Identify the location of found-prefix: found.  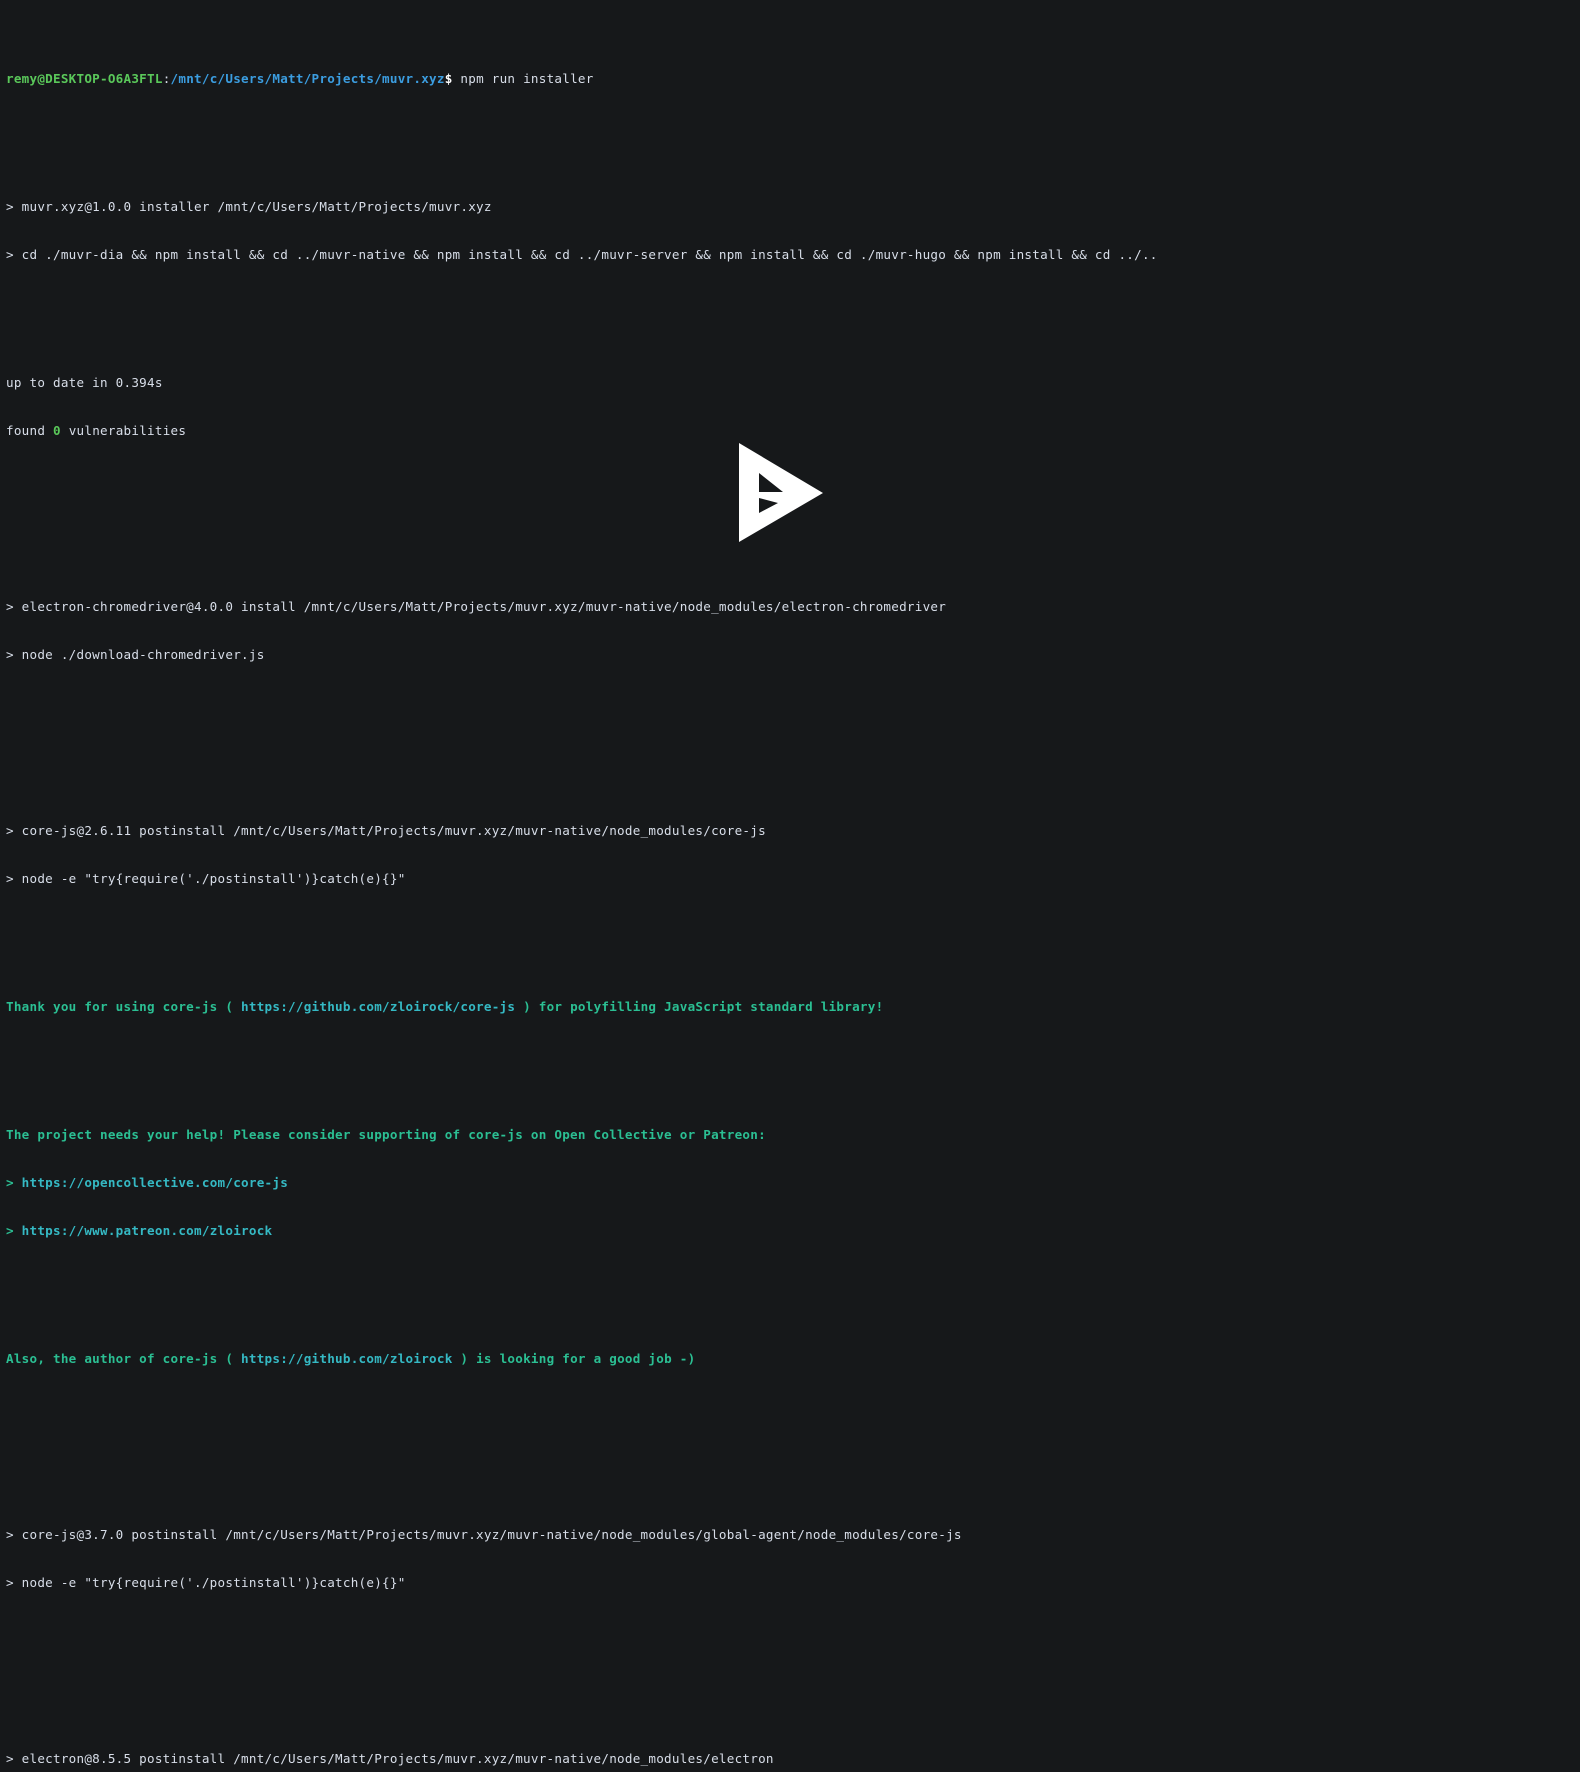
(30, 430).